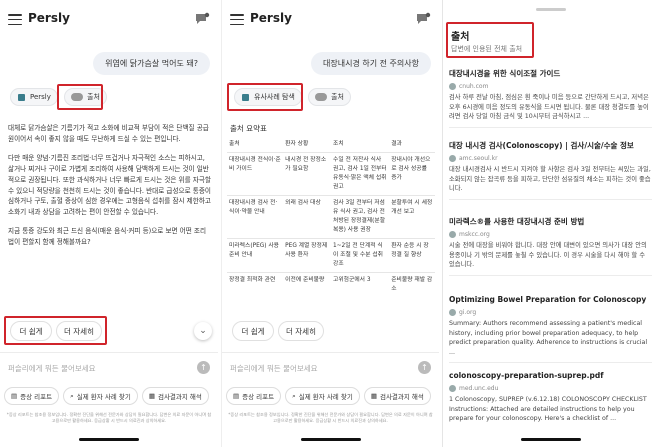  I want to click on user-question-bubble: 대장내시경 하기 전 주의사항, so click(371, 63).